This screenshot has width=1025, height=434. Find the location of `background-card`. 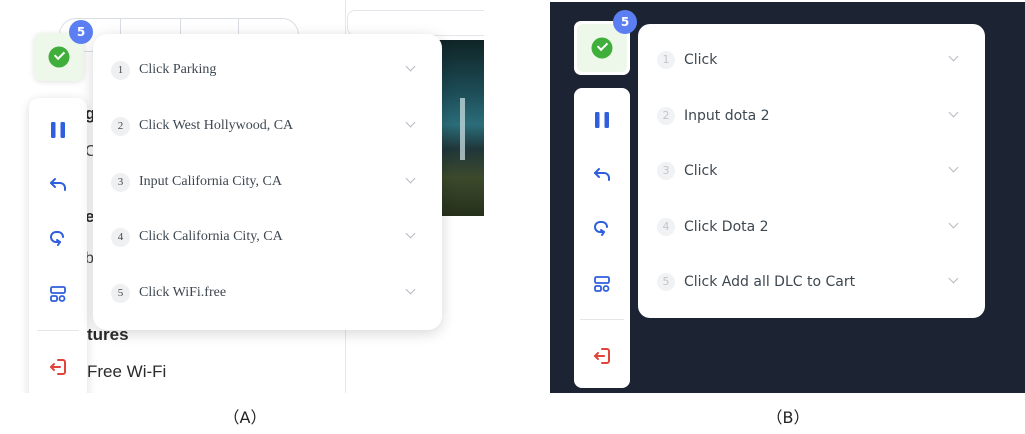

background-card is located at coordinates (415, 23).